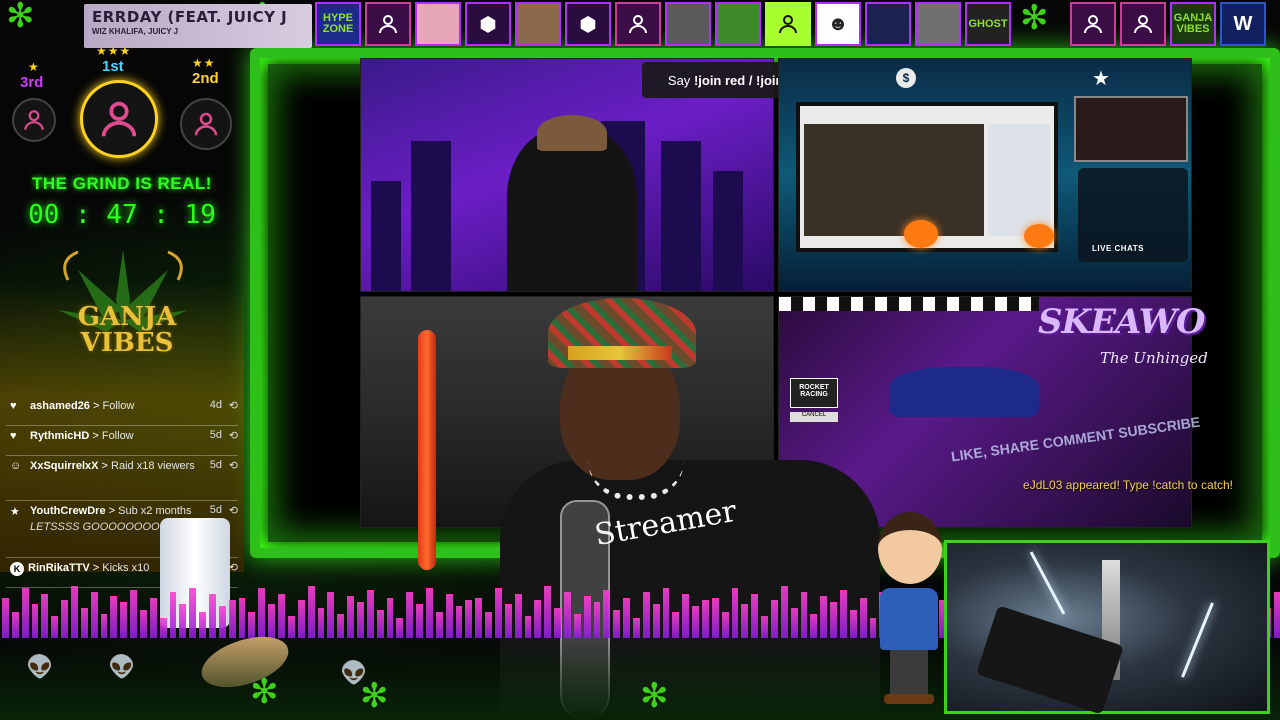  Describe the element at coordinates (888, 24) in the screenshot. I see `avatar-rocket-logo` at that location.